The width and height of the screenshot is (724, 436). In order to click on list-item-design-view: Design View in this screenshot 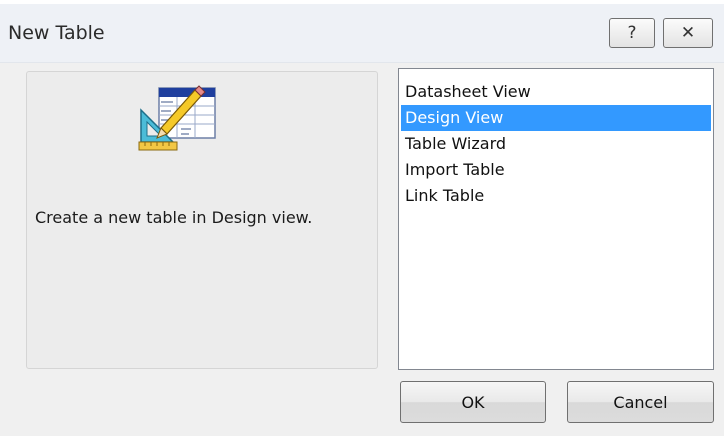, I will do `click(556, 118)`.